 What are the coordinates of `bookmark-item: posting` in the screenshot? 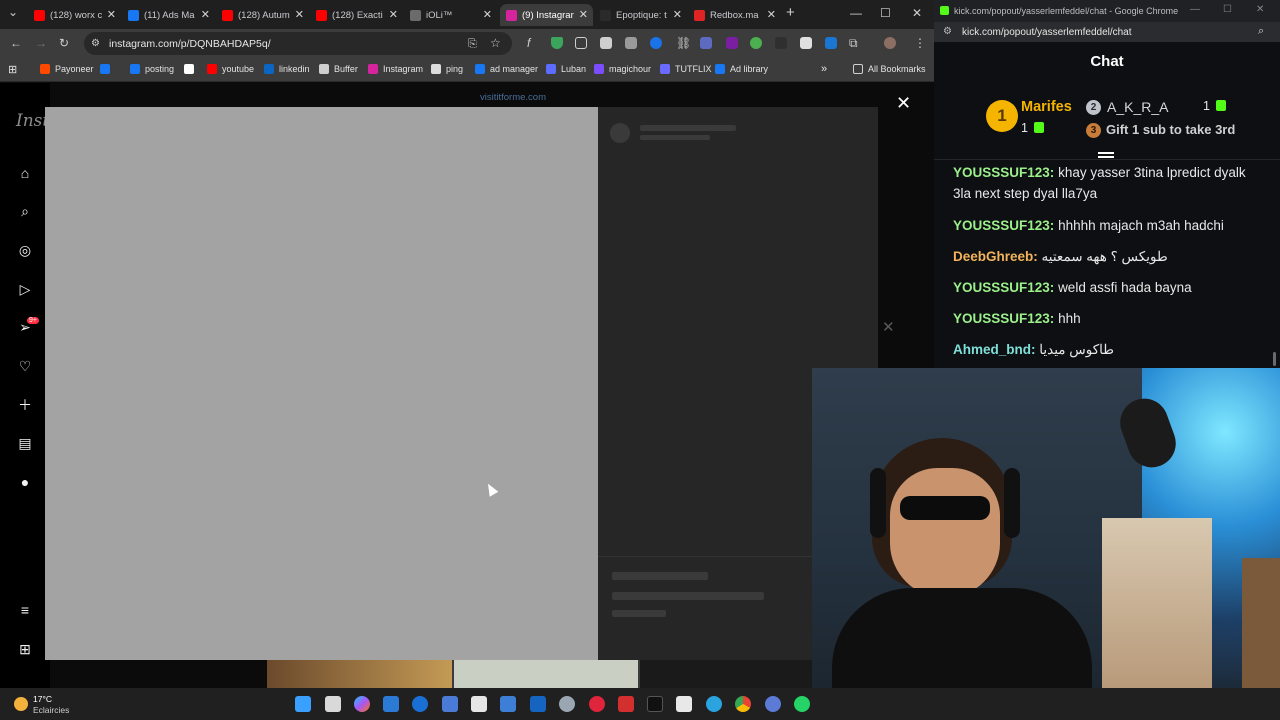 It's located at (152, 69).